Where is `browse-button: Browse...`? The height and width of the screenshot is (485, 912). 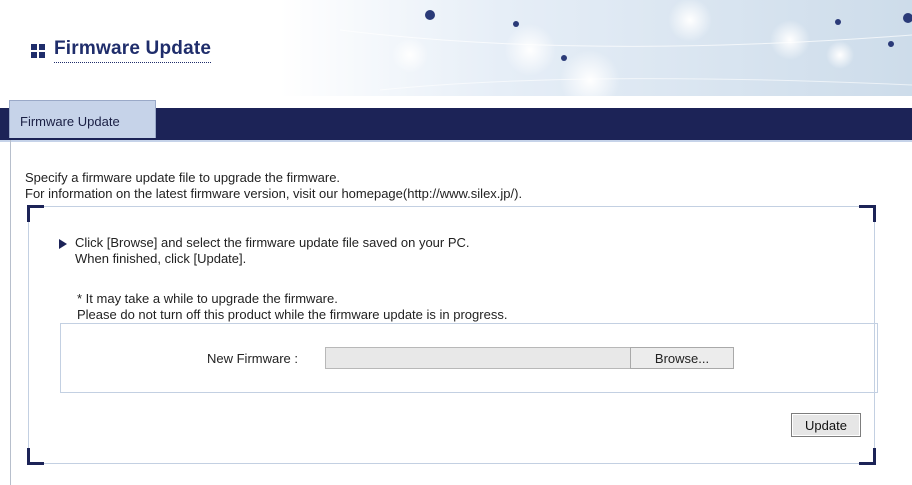
browse-button: Browse... is located at coordinates (682, 358).